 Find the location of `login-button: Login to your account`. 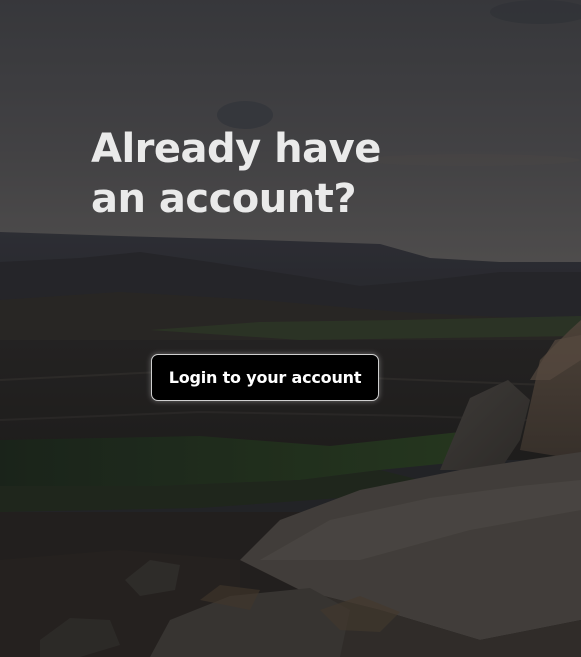

login-button: Login to your account is located at coordinates (265, 377).